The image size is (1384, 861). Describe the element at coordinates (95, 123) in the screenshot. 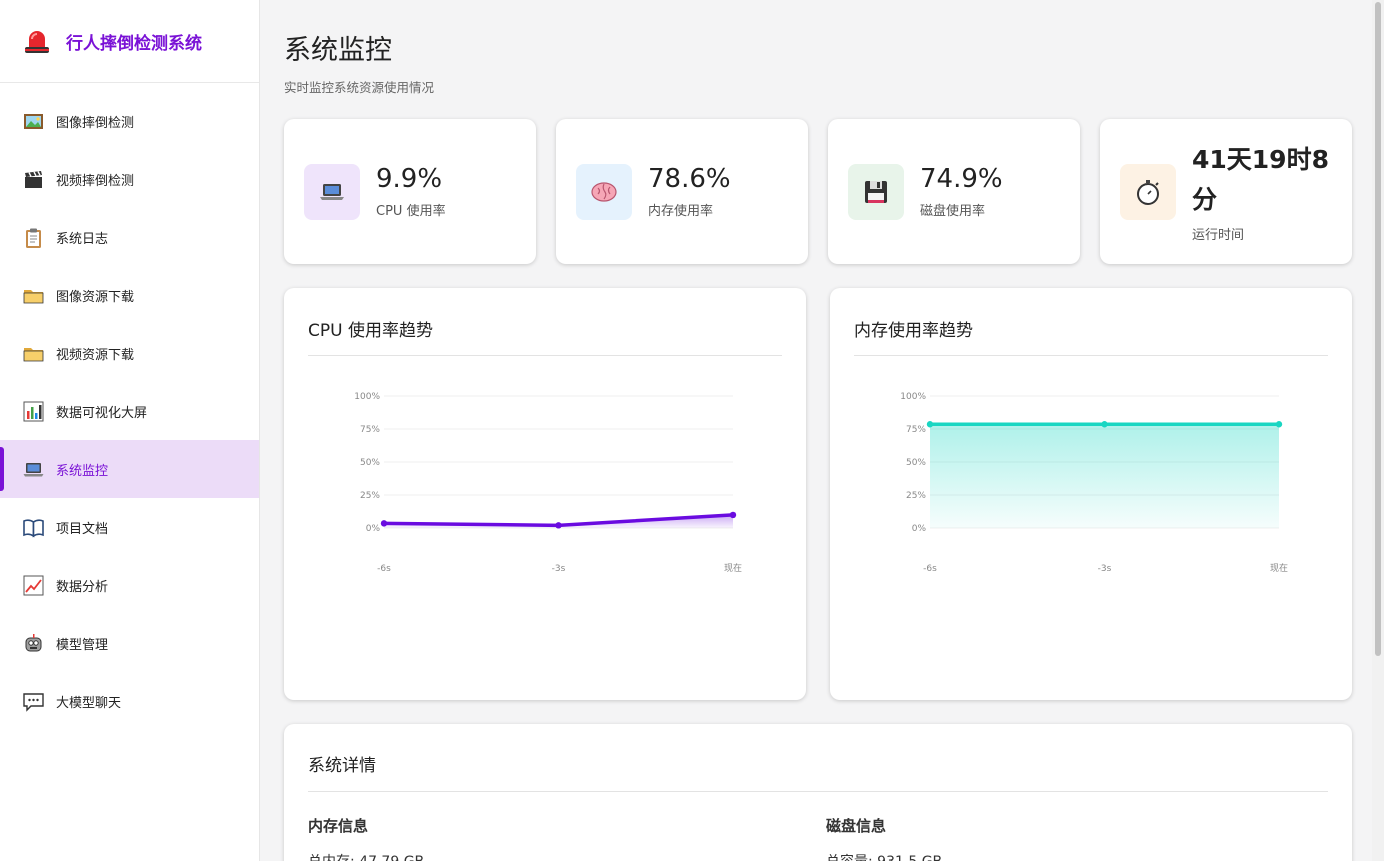

I see `sidebar-item-label: 图像摔倒检测` at that location.